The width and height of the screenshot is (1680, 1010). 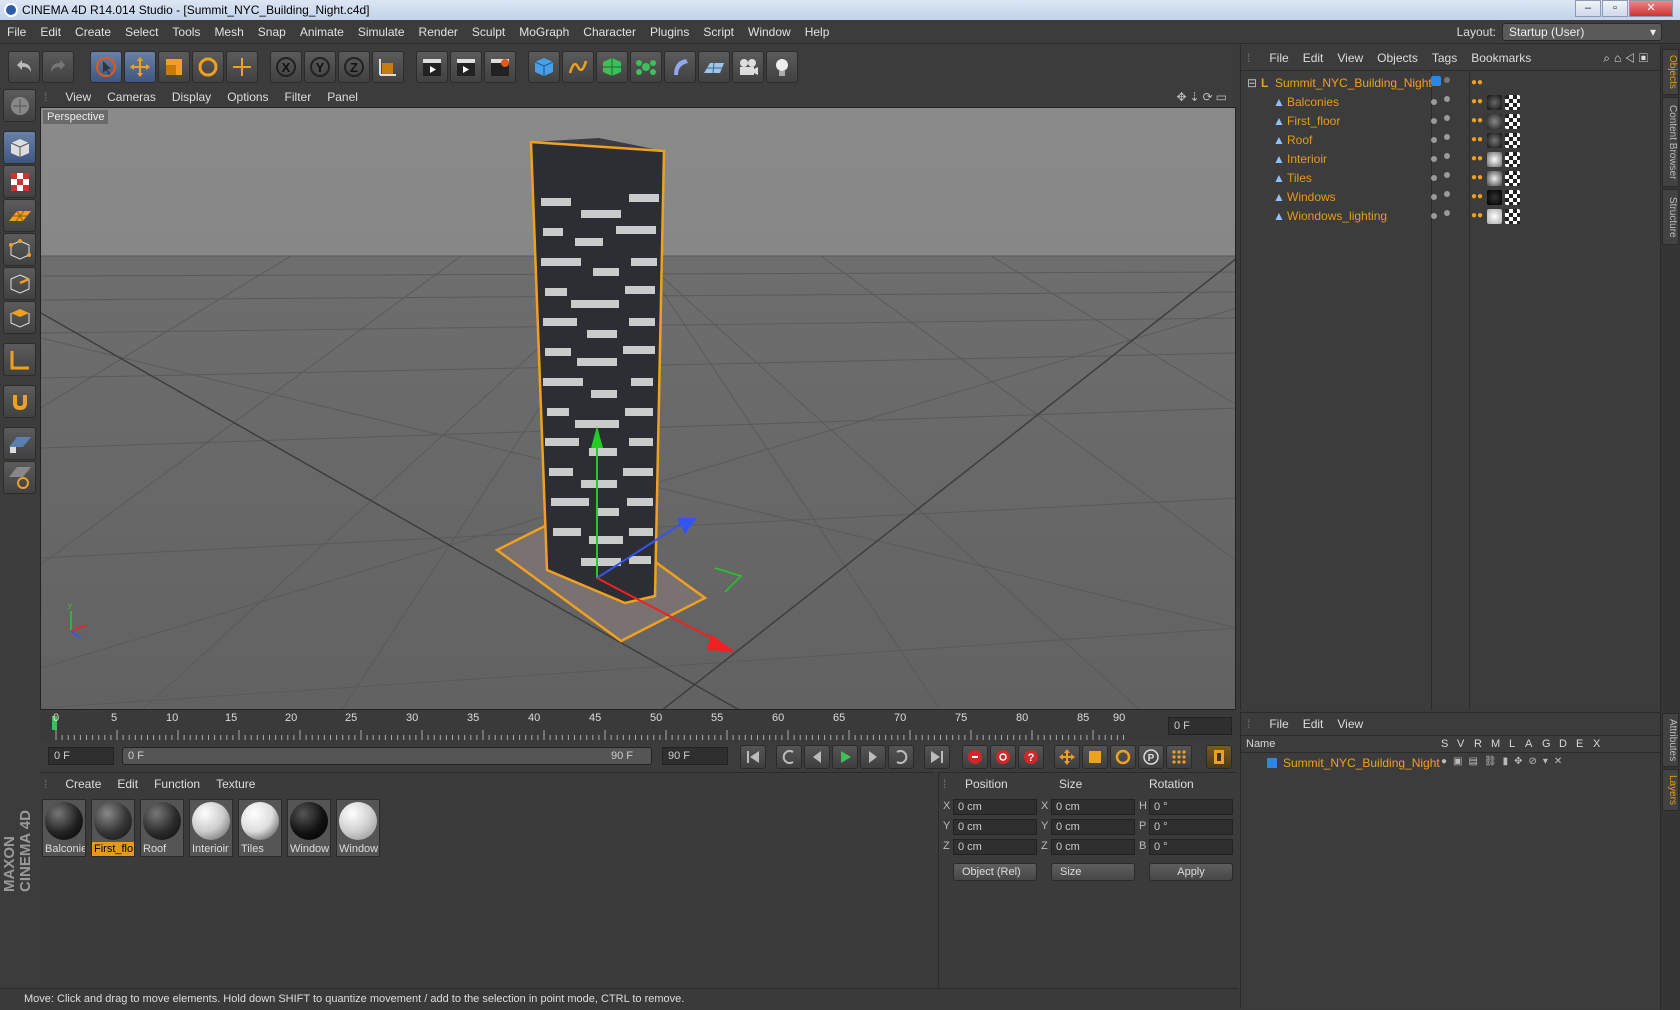 I want to click on workplane-lock-button, so click(x=19, y=443).